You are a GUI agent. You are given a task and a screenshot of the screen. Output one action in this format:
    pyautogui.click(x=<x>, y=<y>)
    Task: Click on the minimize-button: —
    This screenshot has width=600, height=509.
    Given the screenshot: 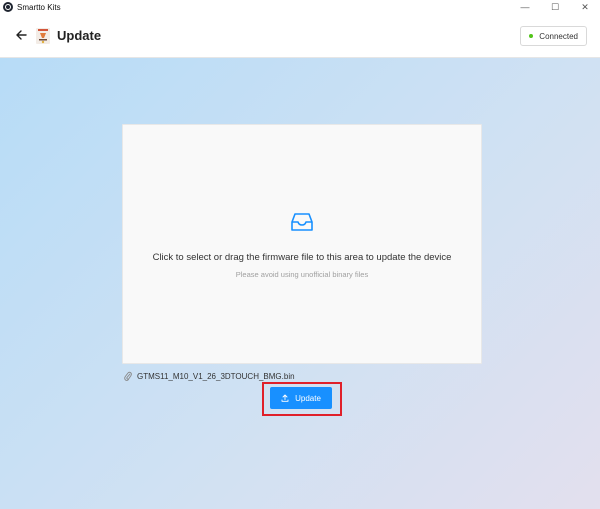 What is the action you would take?
    pyautogui.click(x=525, y=7)
    